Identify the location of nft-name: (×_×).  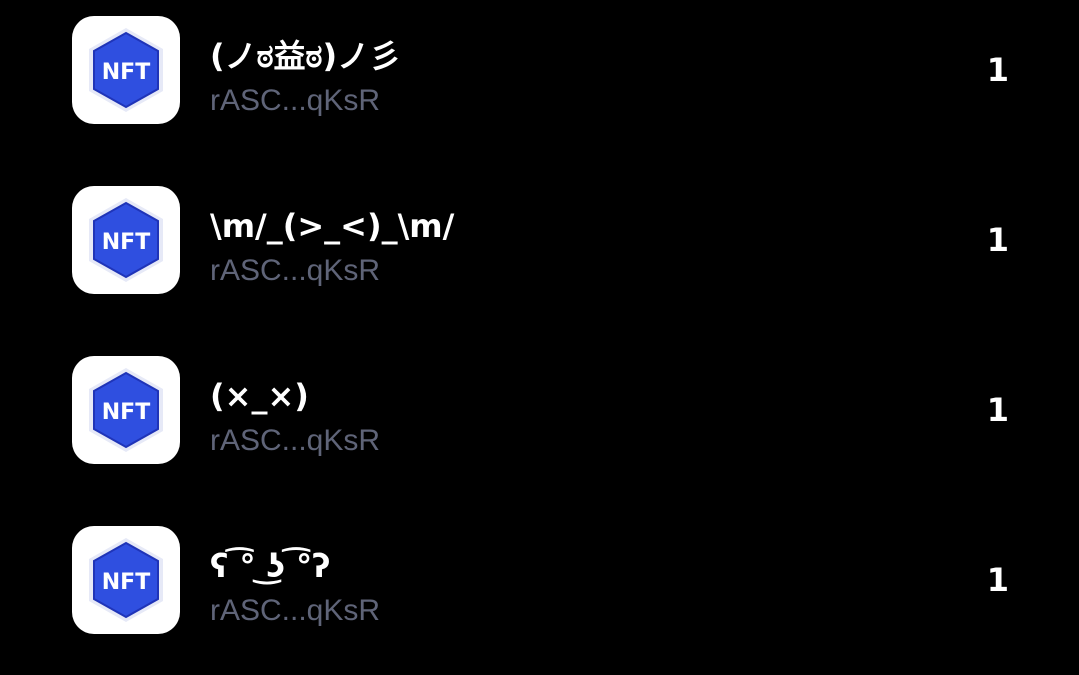
(259, 396).